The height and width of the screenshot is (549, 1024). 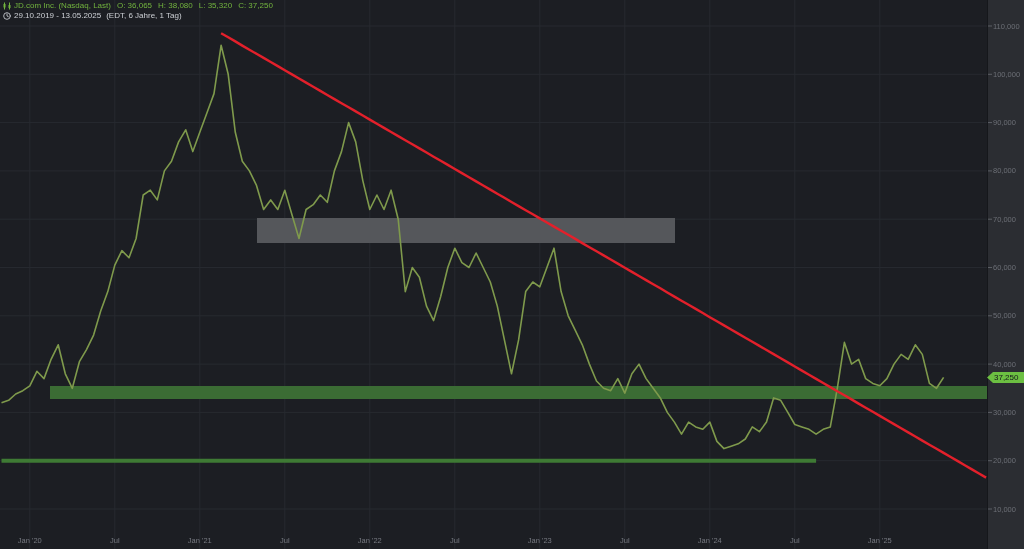 What do you see at coordinates (175, 6) in the screenshot?
I see `quote-value: H: 38,080` at bounding box center [175, 6].